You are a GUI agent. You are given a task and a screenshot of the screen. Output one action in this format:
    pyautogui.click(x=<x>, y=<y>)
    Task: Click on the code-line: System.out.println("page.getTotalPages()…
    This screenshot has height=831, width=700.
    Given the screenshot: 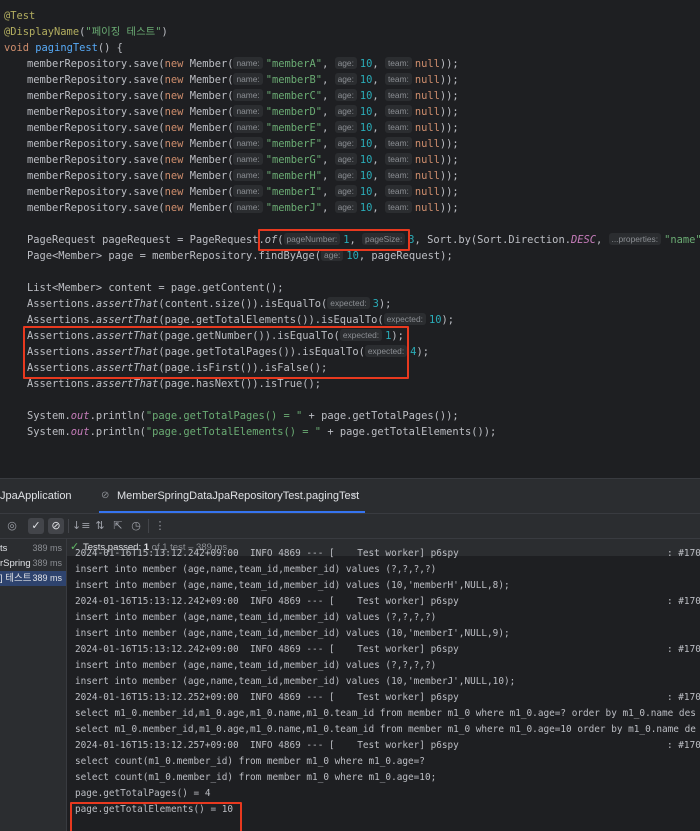 What is the action you would take?
    pyautogui.click(x=243, y=416)
    